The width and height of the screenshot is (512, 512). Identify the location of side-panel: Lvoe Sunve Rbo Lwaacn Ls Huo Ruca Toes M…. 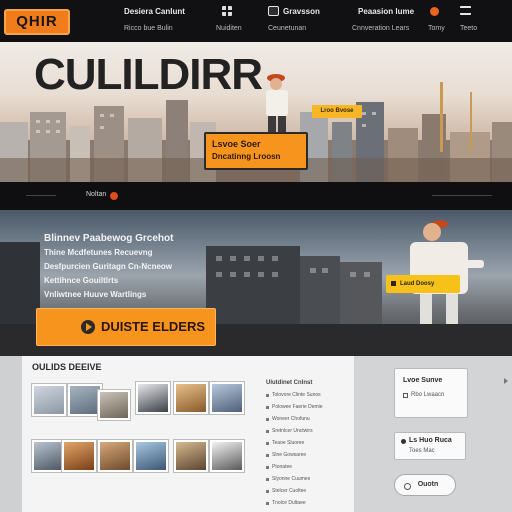
(433, 434).